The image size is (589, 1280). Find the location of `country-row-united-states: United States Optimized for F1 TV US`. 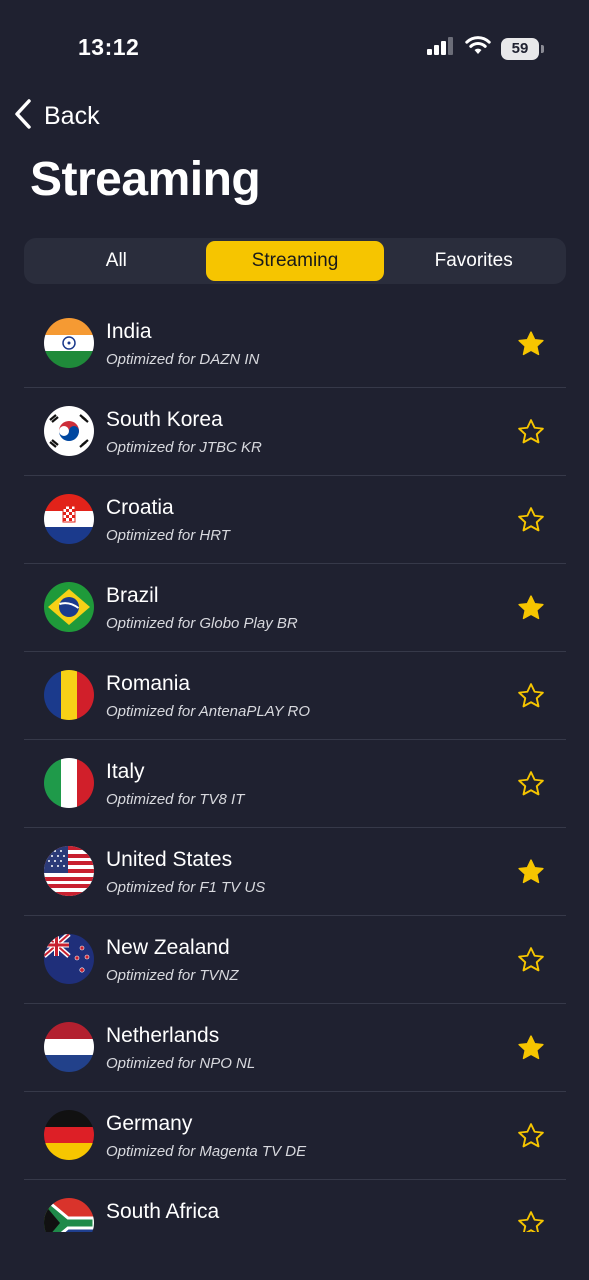

country-row-united-states: United States Optimized for F1 TV US is located at coordinates (295, 872).